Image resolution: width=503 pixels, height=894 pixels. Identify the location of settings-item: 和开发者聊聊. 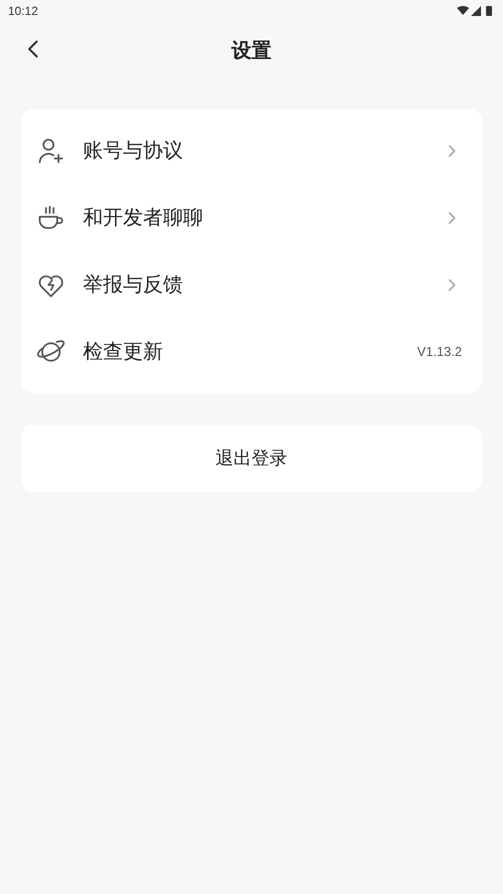
(251, 217).